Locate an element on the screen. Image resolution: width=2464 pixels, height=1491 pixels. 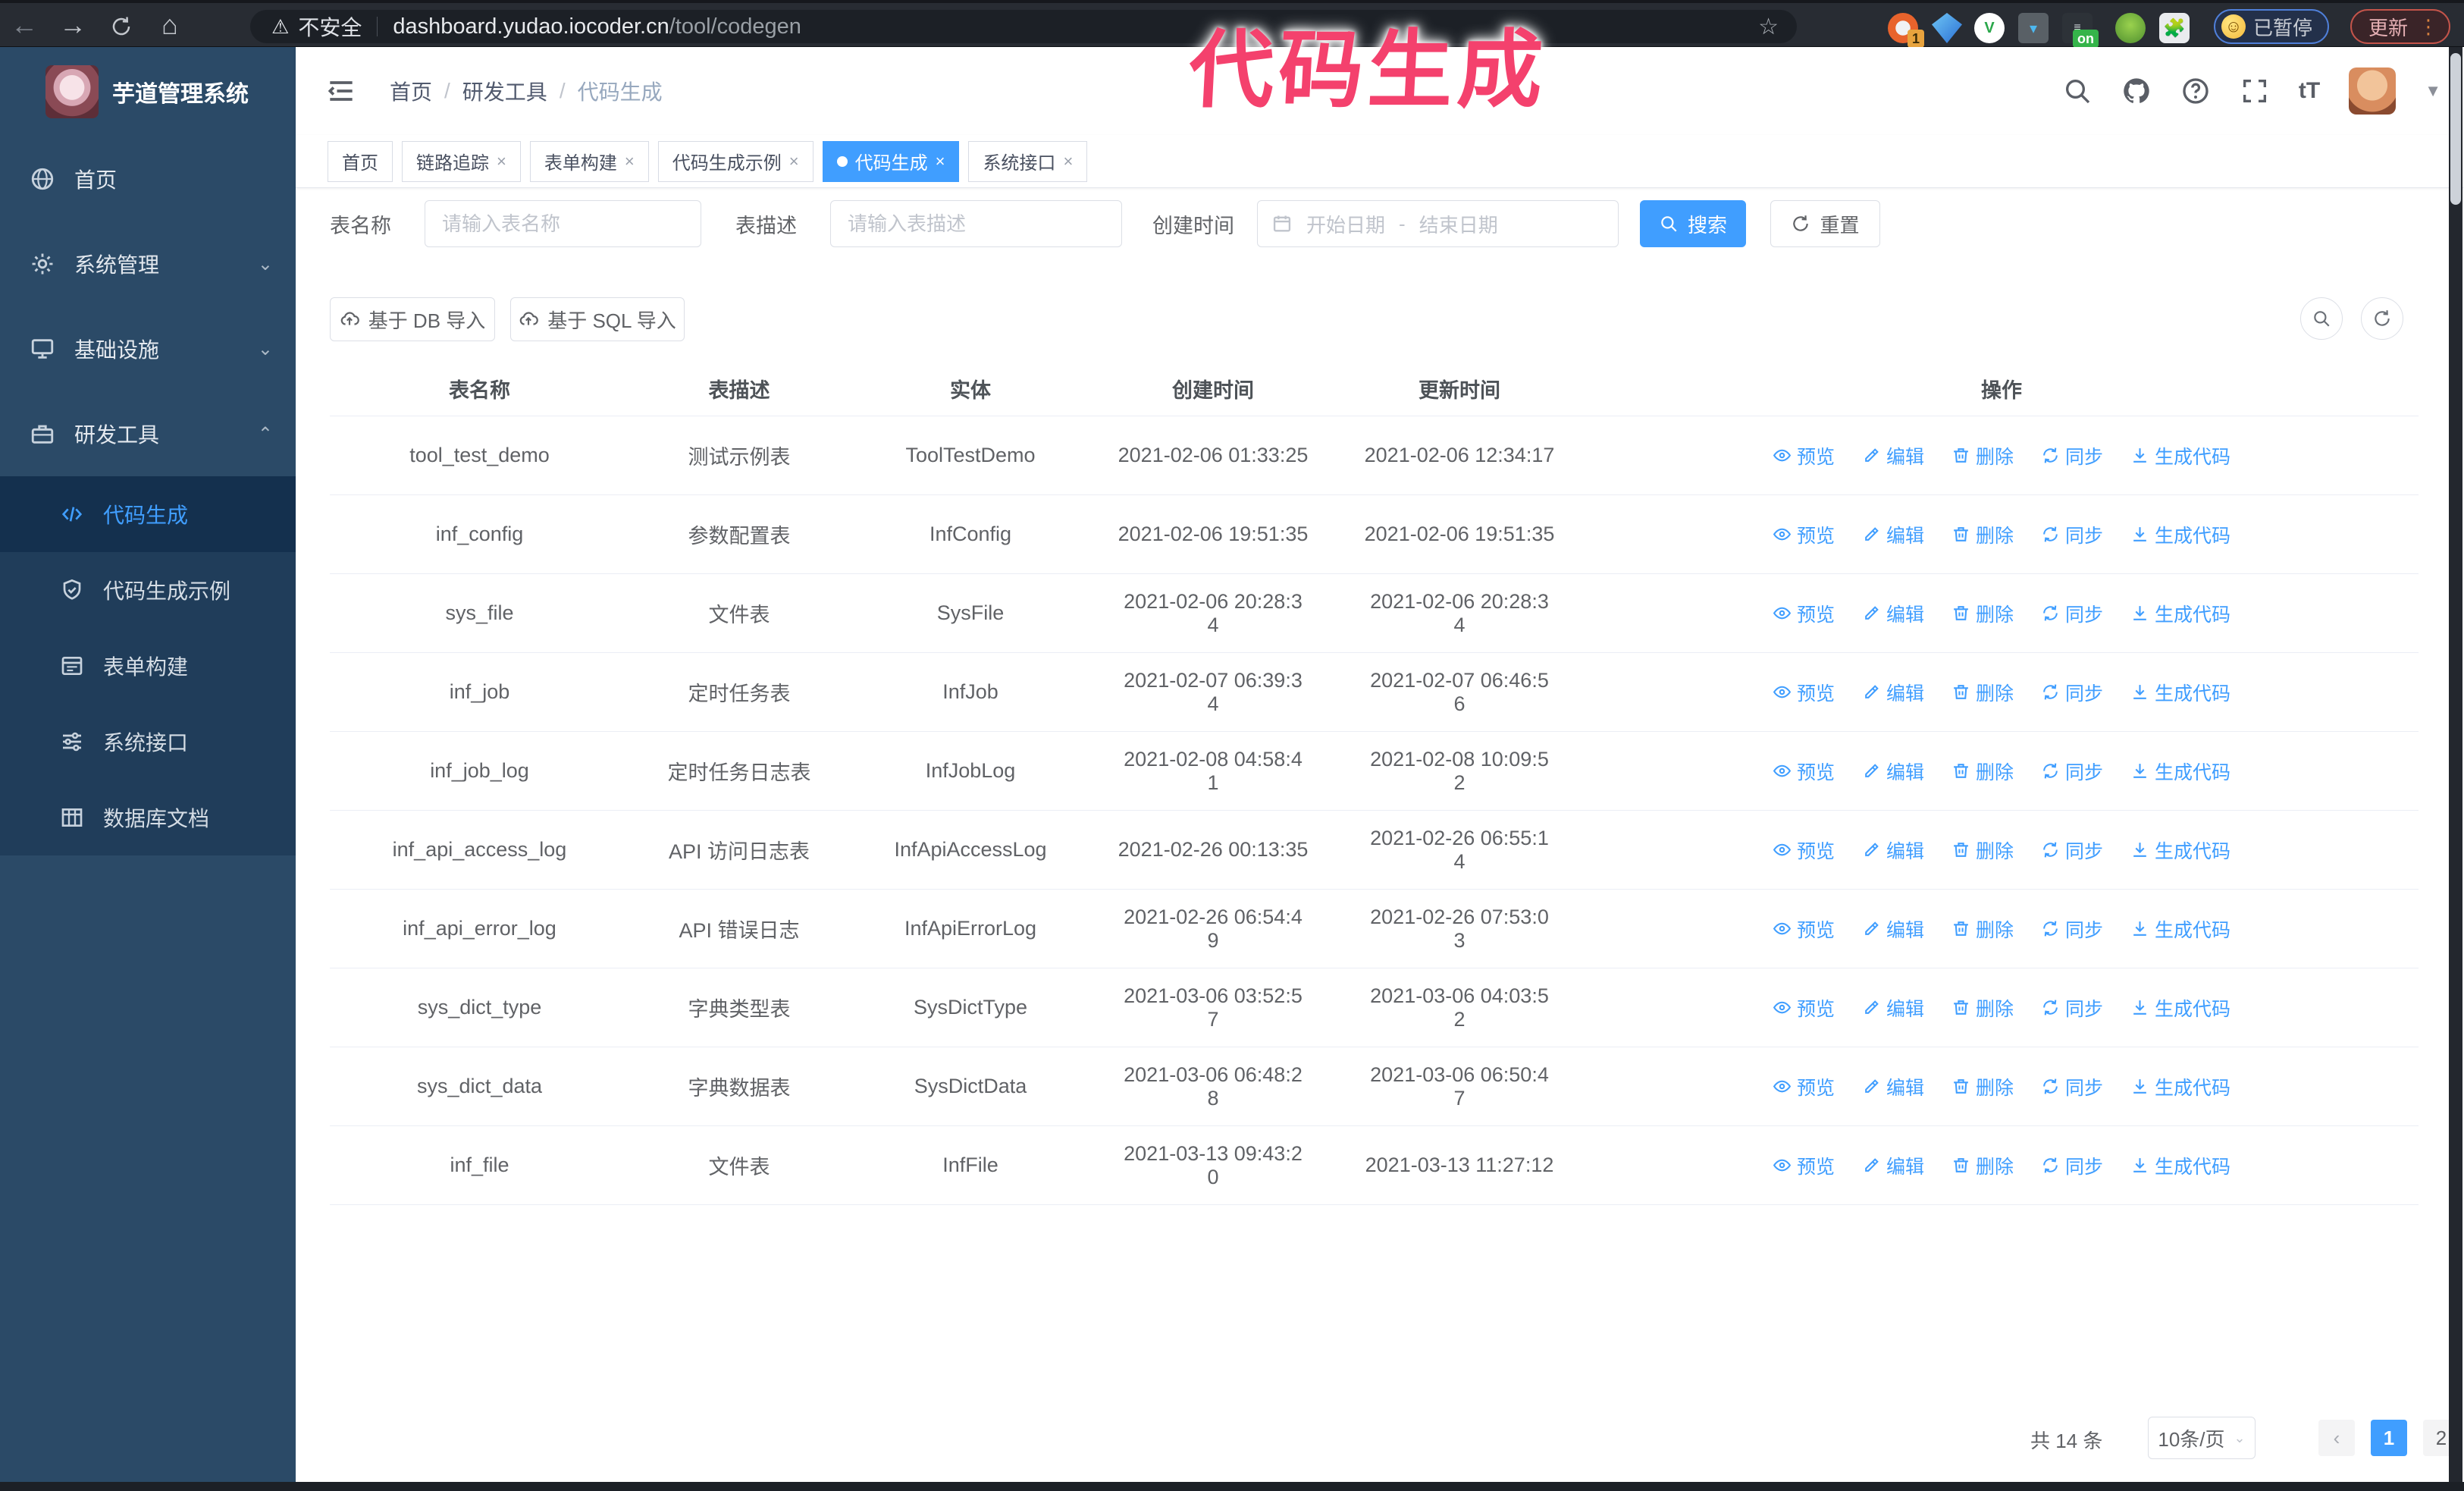
extension-icon-4: ▾ is located at coordinates (2033, 28).